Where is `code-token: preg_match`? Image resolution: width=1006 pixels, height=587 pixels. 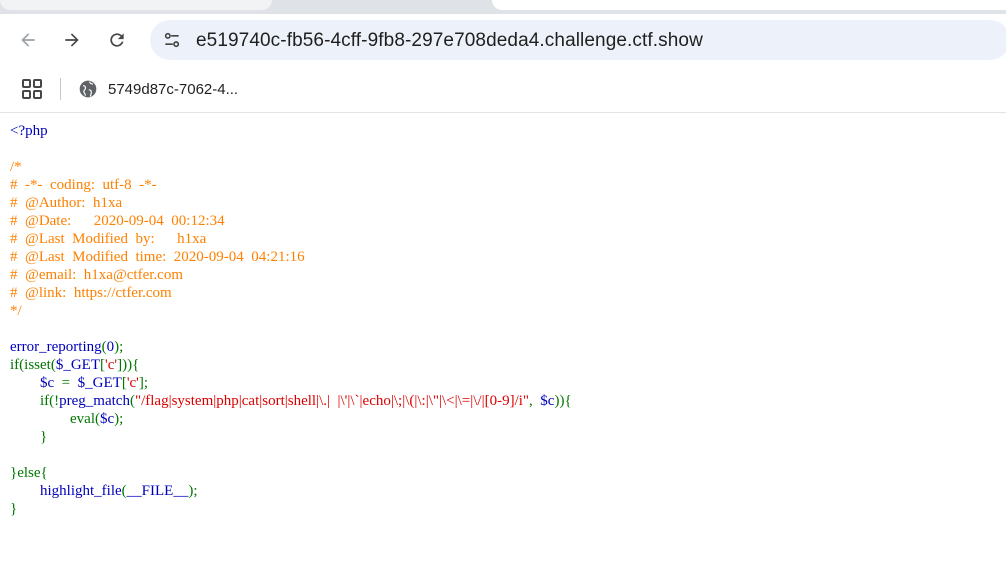
code-token: preg_match is located at coordinates (94, 401).